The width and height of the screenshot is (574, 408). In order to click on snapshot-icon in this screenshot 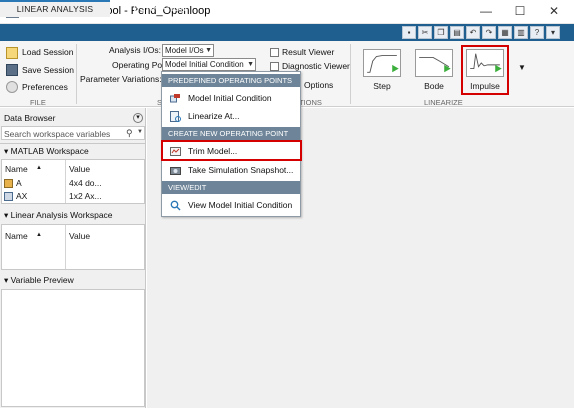, I will do `click(175, 171)`.